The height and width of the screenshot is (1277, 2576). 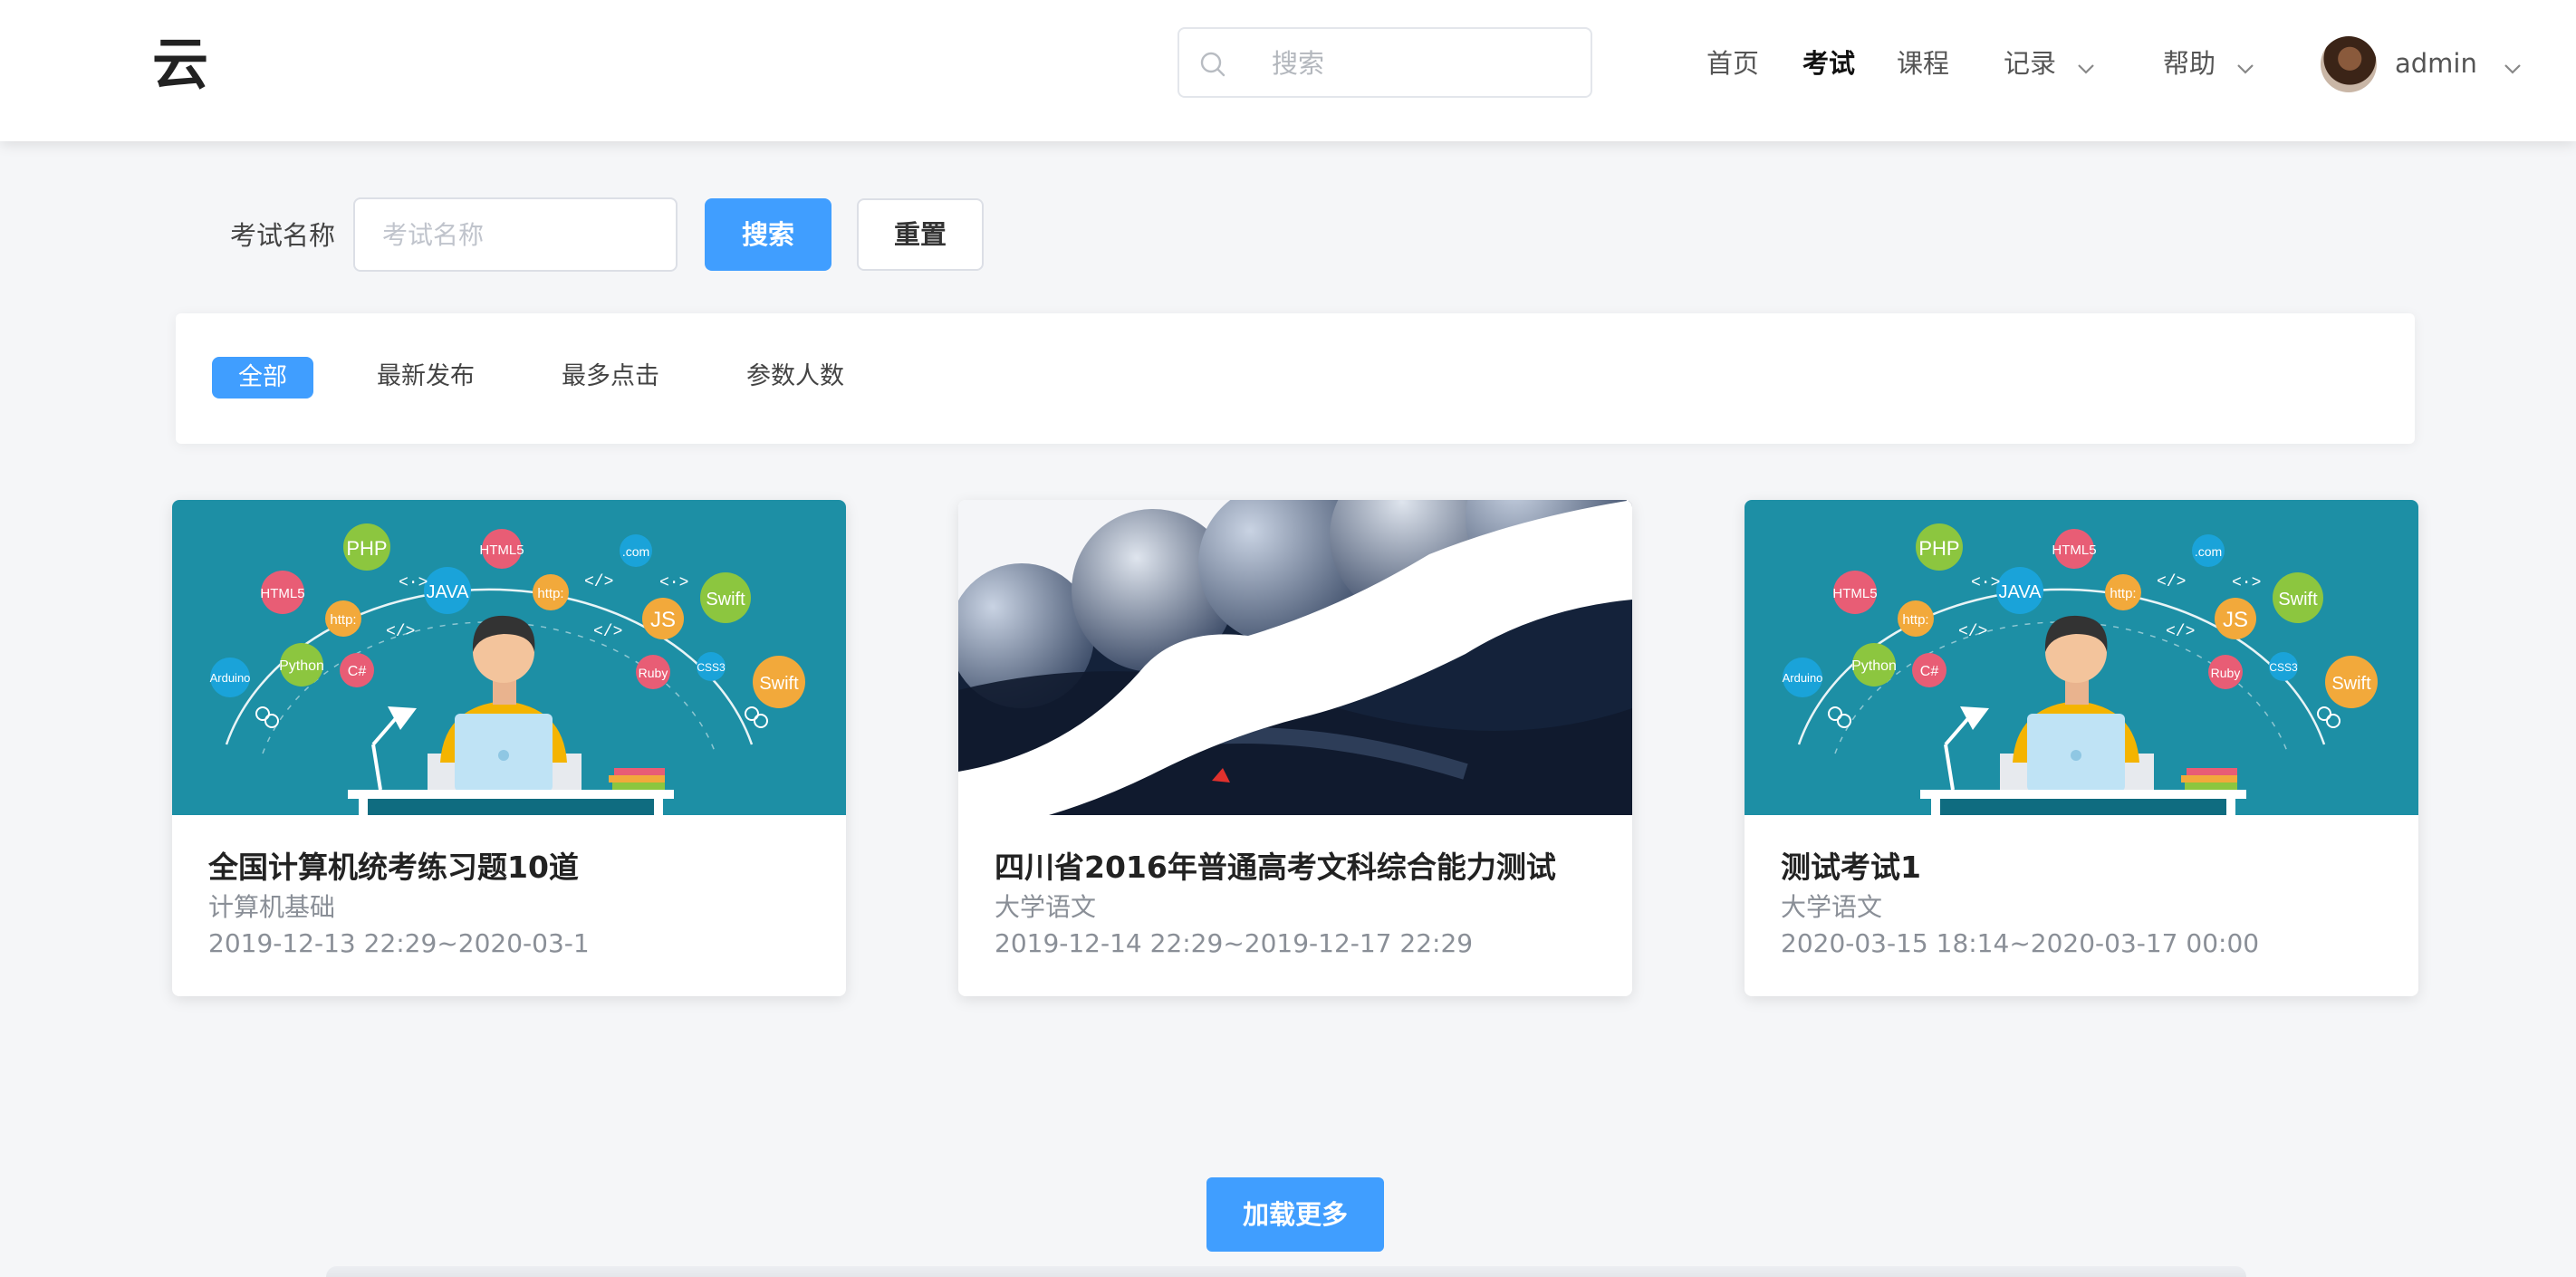 I want to click on site-logo: 云, so click(x=180, y=65).